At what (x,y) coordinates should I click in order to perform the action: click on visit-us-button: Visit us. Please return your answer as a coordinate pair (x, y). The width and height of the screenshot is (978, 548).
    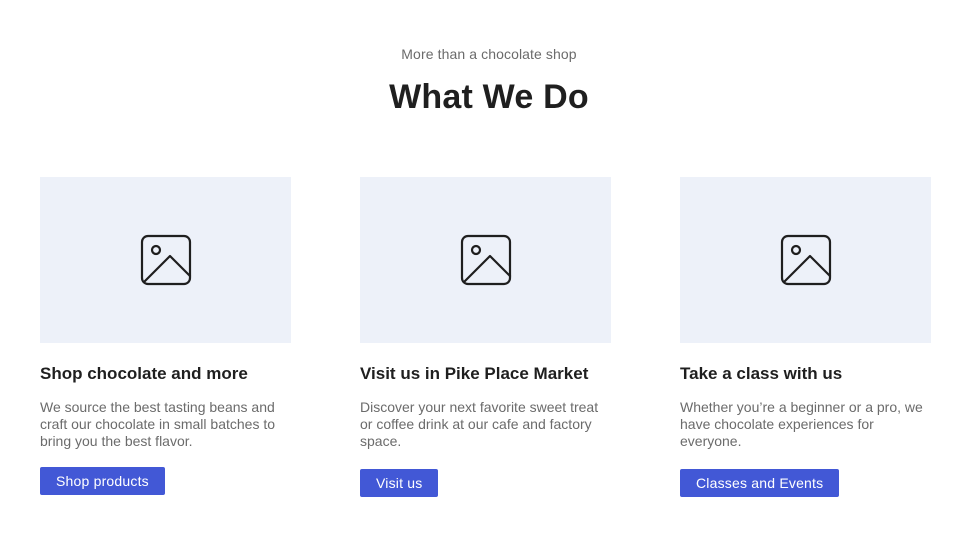
    Looking at the image, I should click on (399, 483).